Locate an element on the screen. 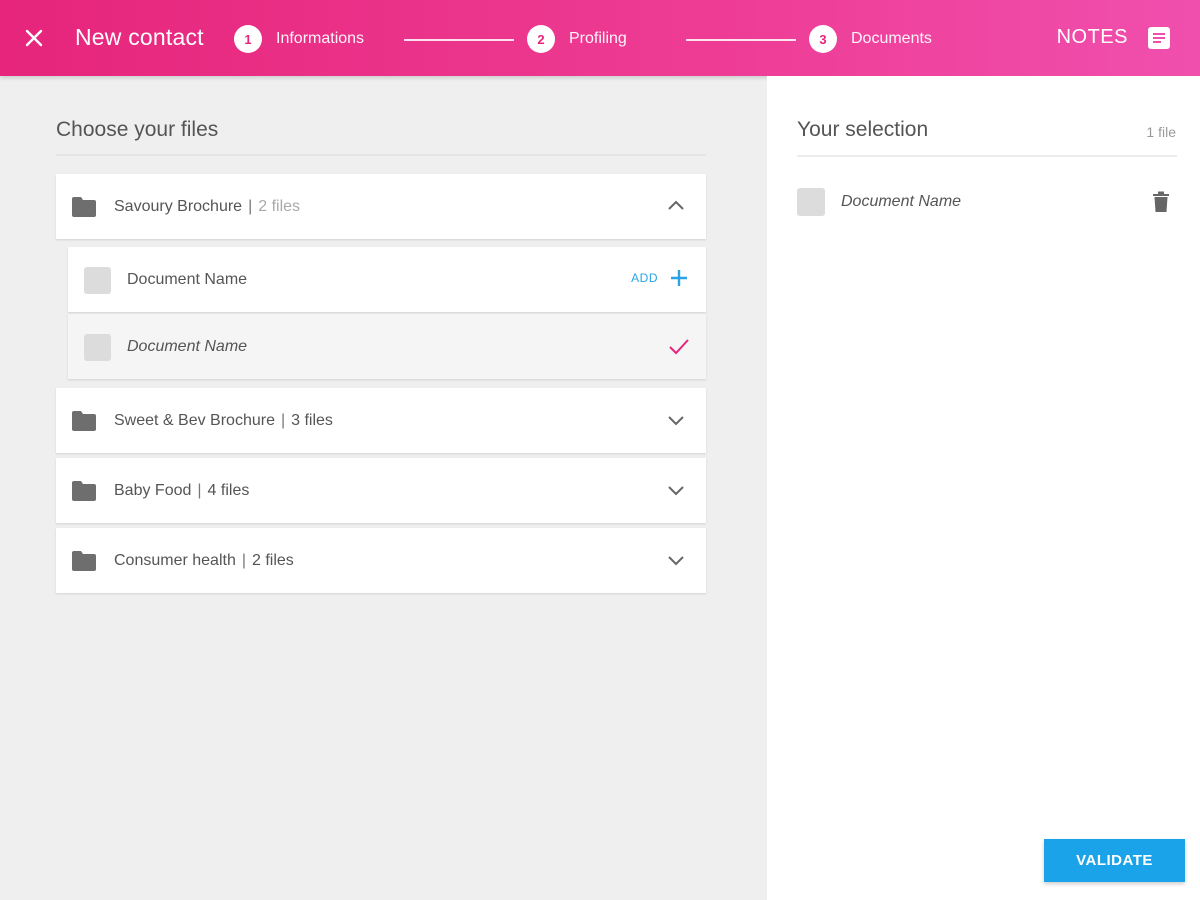 The image size is (1200, 900). check-icon is located at coordinates (679, 347).